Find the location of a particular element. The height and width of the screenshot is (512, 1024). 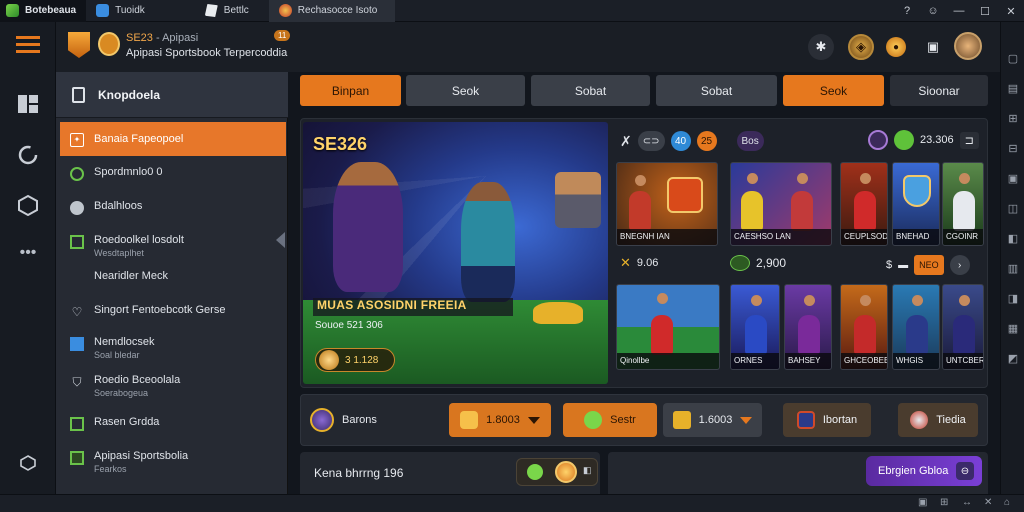

tool-icon: ◨ is located at coordinates (1012, 298).